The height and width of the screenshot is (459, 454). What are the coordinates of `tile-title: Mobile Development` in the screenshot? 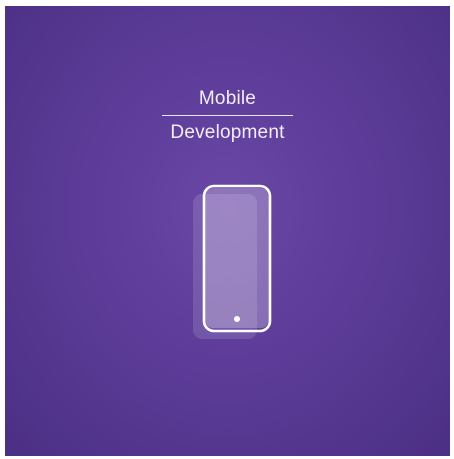 It's located at (227, 116).